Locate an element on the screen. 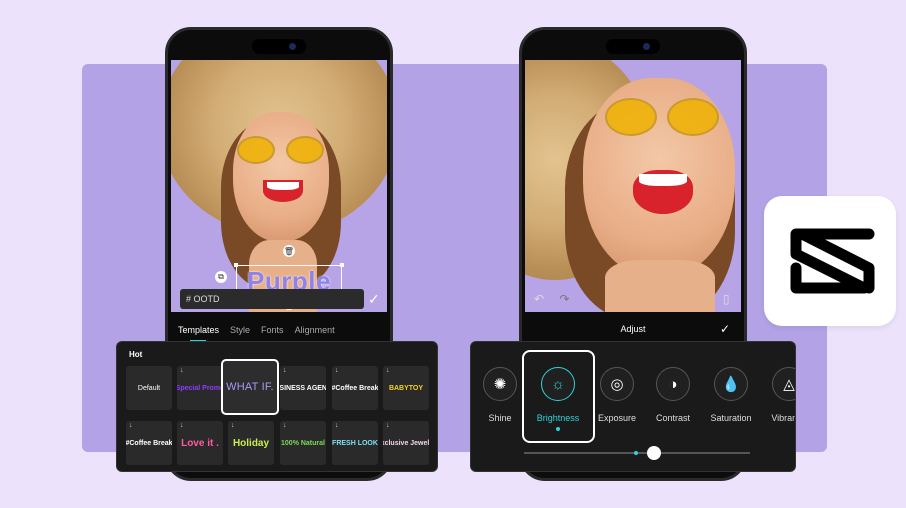 The height and width of the screenshot is (508, 906). template-label: 100% Natural is located at coordinates (303, 443).